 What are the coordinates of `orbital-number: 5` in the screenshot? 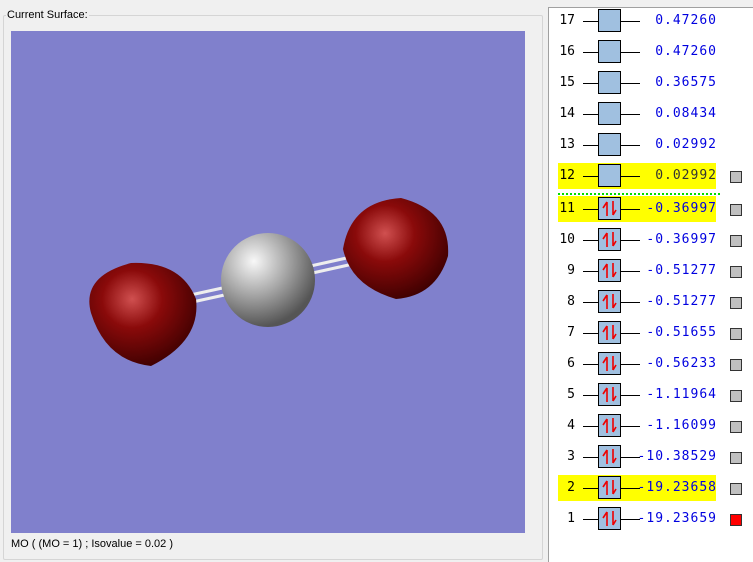 It's located at (571, 394).